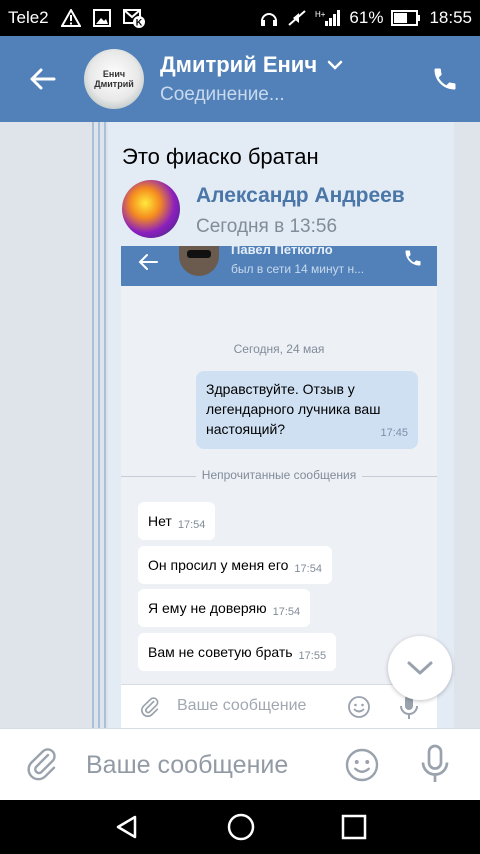 The width and height of the screenshot is (480, 854). What do you see at coordinates (133, 18) in the screenshot?
I see `vk-notification-icon: K` at bounding box center [133, 18].